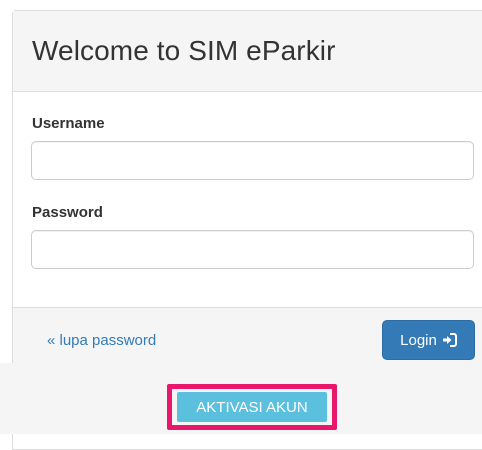 The width and height of the screenshot is (482, 450). What do you see at coordinates (418, 340) in the screenshot?
I see `login-button-label: Login` at bounding box center [418, 340].